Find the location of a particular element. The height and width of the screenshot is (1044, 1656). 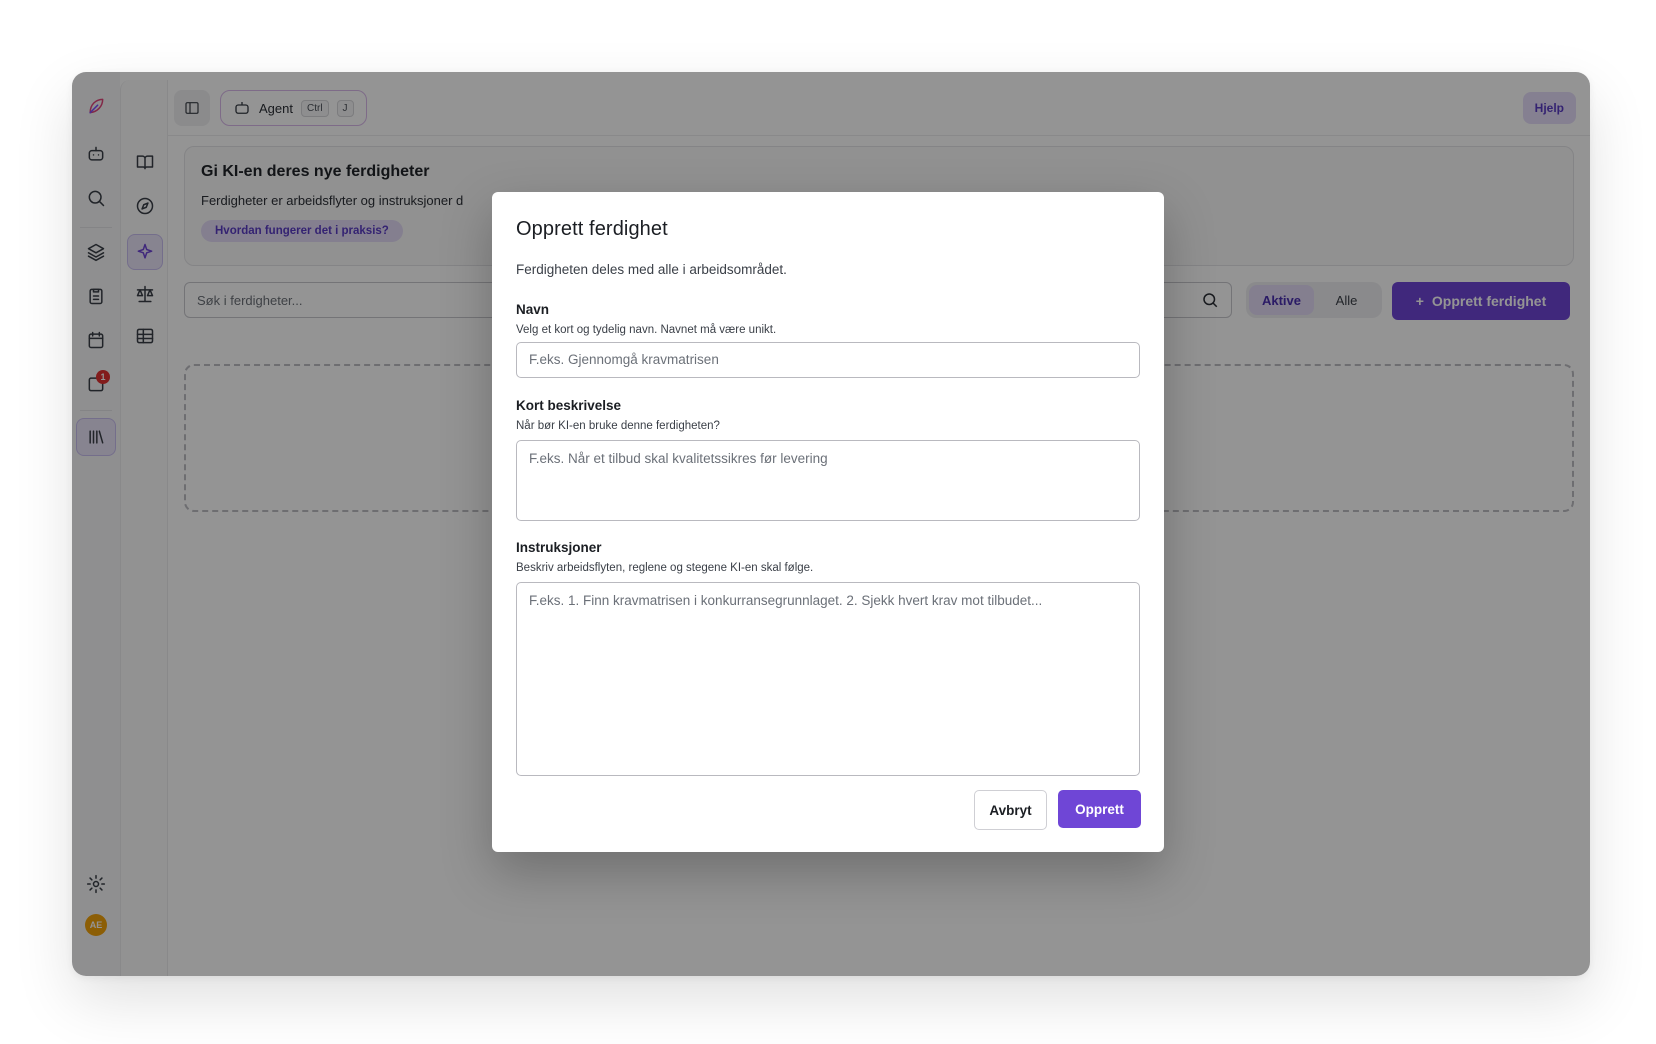

dialog-title: Opprett ferdighet is located at coordinates (592, 229).